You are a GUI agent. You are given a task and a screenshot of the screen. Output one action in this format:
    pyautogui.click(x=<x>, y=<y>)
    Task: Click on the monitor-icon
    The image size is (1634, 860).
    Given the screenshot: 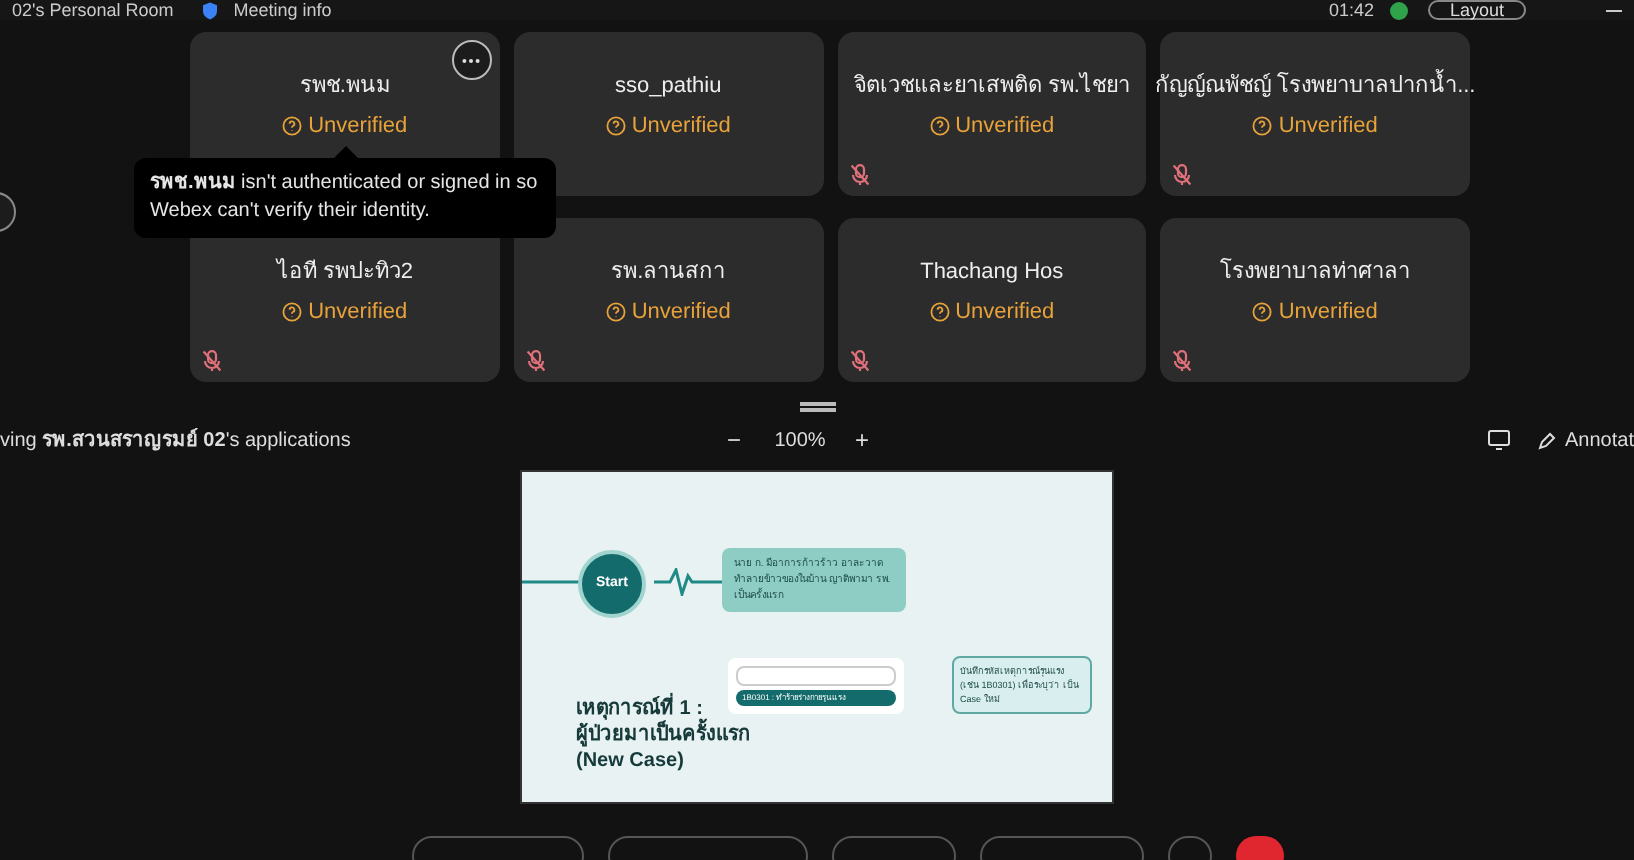 What is the action you would take?
    pyautogui.click(x=1498, y=440)
    